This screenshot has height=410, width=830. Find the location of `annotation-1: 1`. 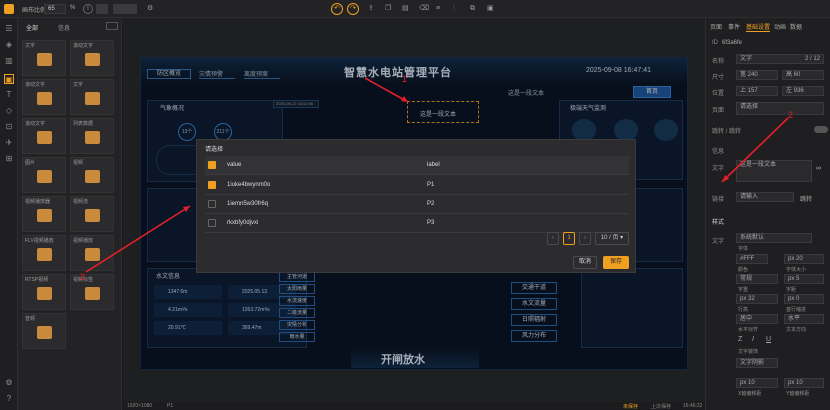

annotation-1: 1 is located at coordinates (404, 79).